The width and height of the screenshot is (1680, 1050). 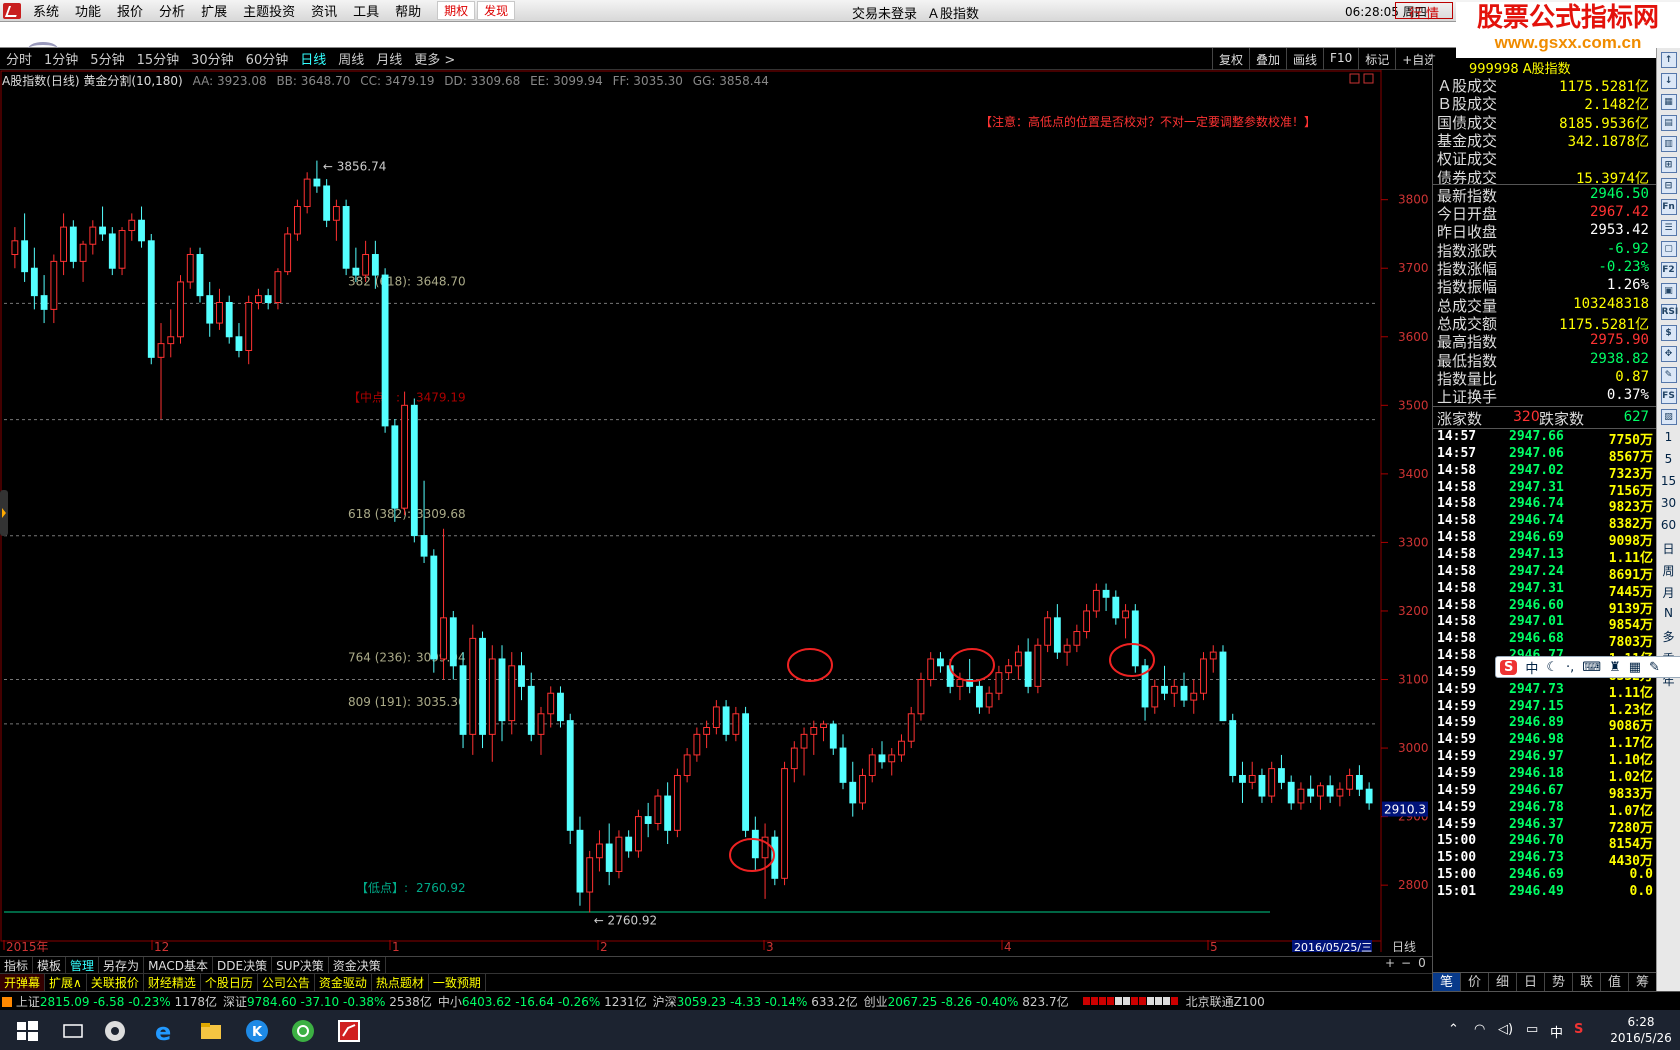 What do you see at coordinates (257, 1031) in the screenshot?
I see `k-app-icon: K` at bounding box center [257, 1031].